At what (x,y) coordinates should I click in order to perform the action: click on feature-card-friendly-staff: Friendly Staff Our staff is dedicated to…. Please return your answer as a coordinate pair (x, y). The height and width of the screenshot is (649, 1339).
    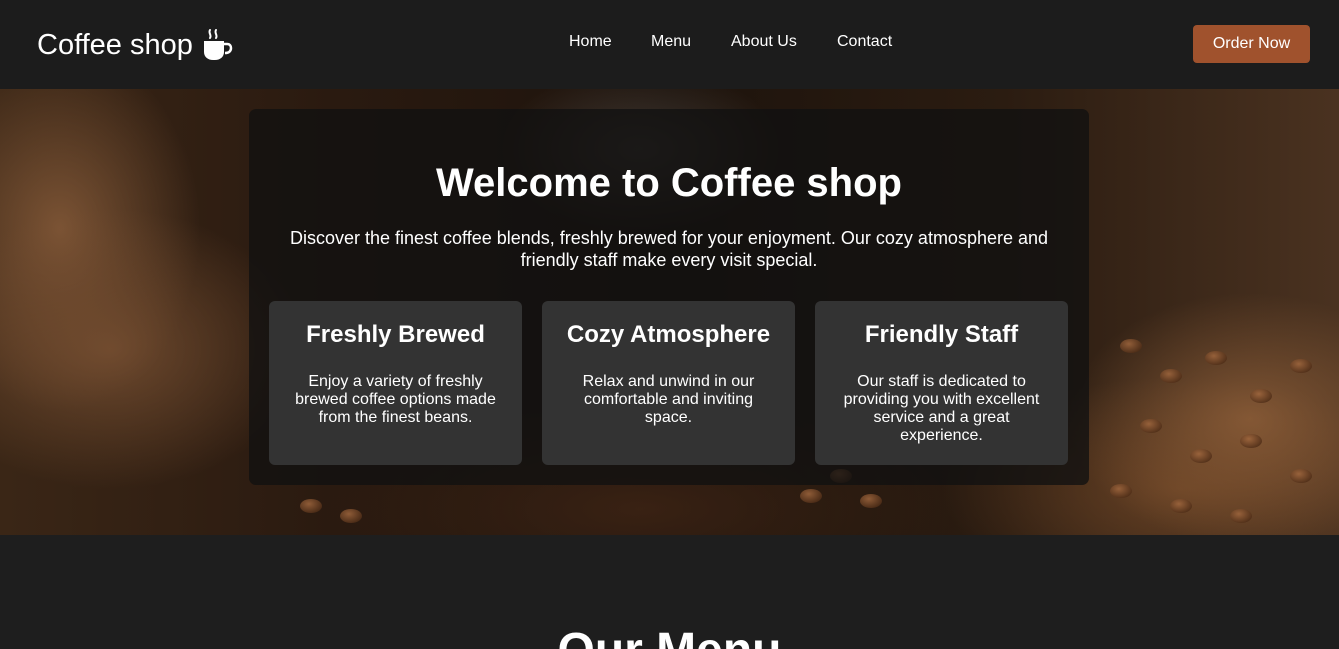
    Looking at the image, I should click on (941, 383).